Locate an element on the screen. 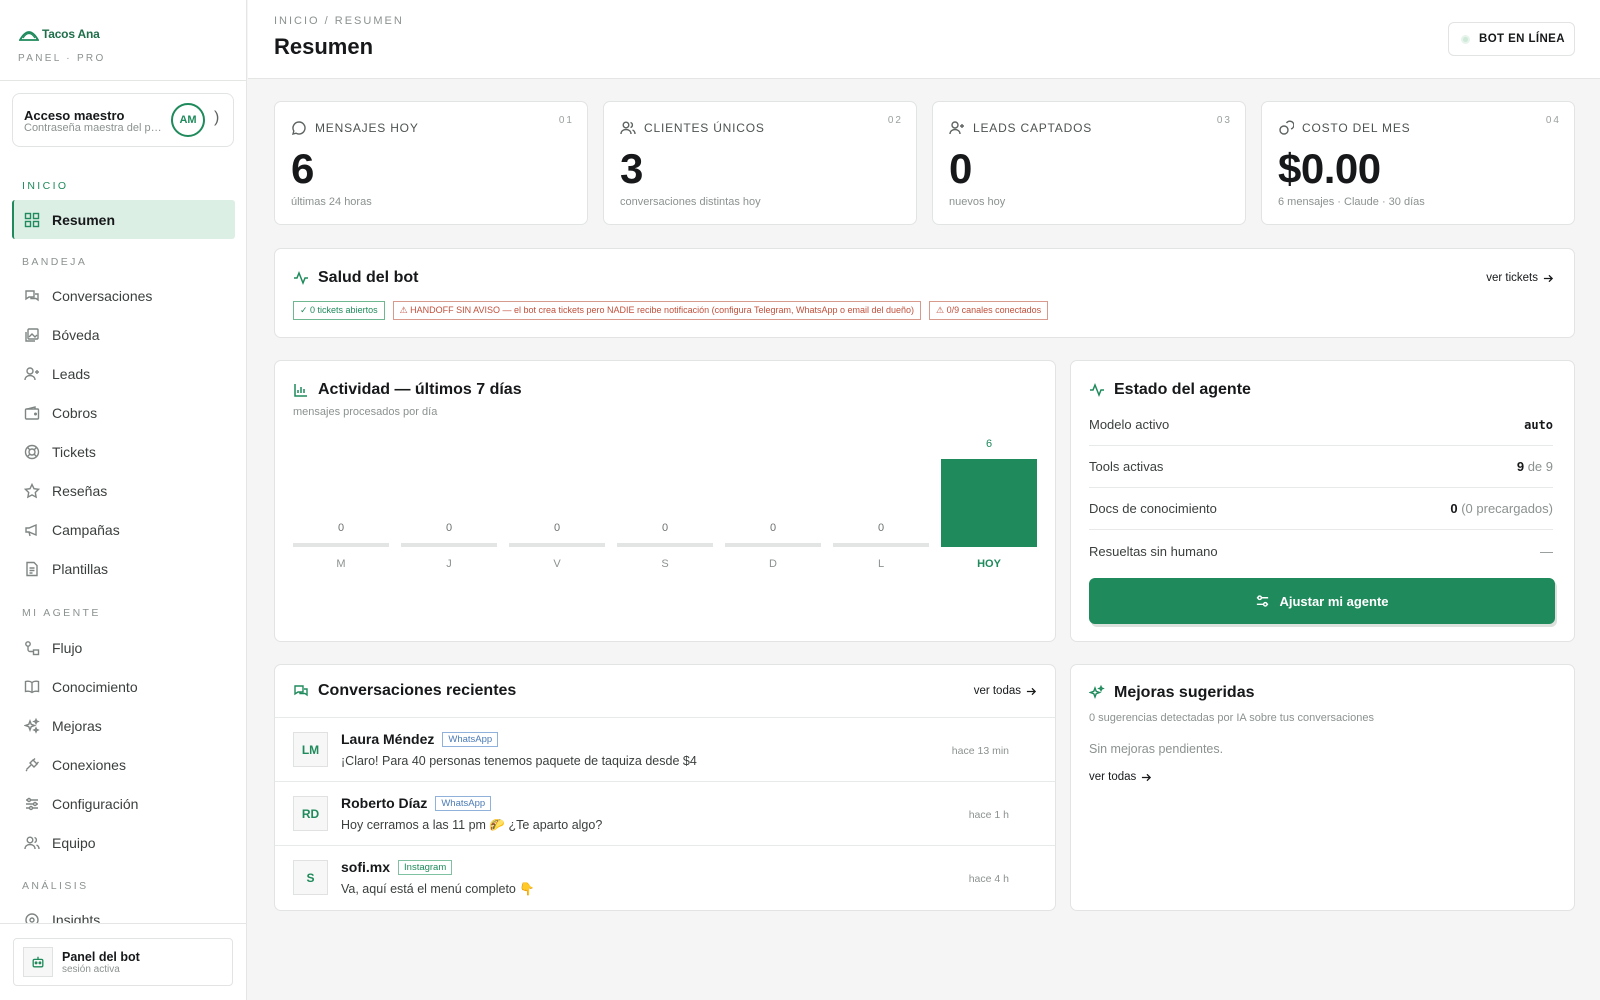  contact-name: Laura Méndez is located at coordinates (388, 739).